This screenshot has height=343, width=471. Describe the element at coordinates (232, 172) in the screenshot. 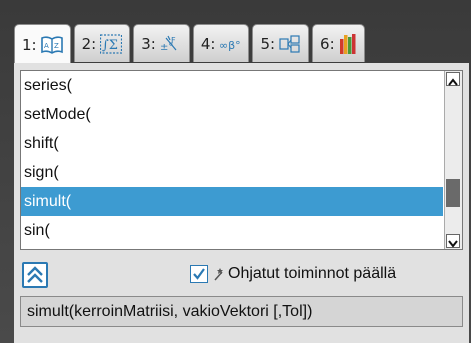

I see `list-item: sign(` at that location.